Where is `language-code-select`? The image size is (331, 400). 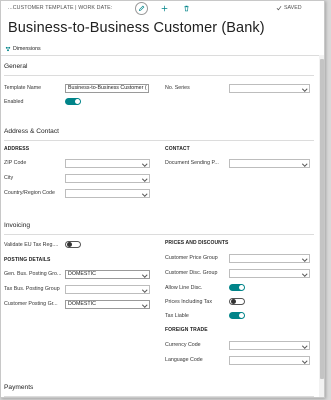
language-code-select is located at coordinates (269, 360).